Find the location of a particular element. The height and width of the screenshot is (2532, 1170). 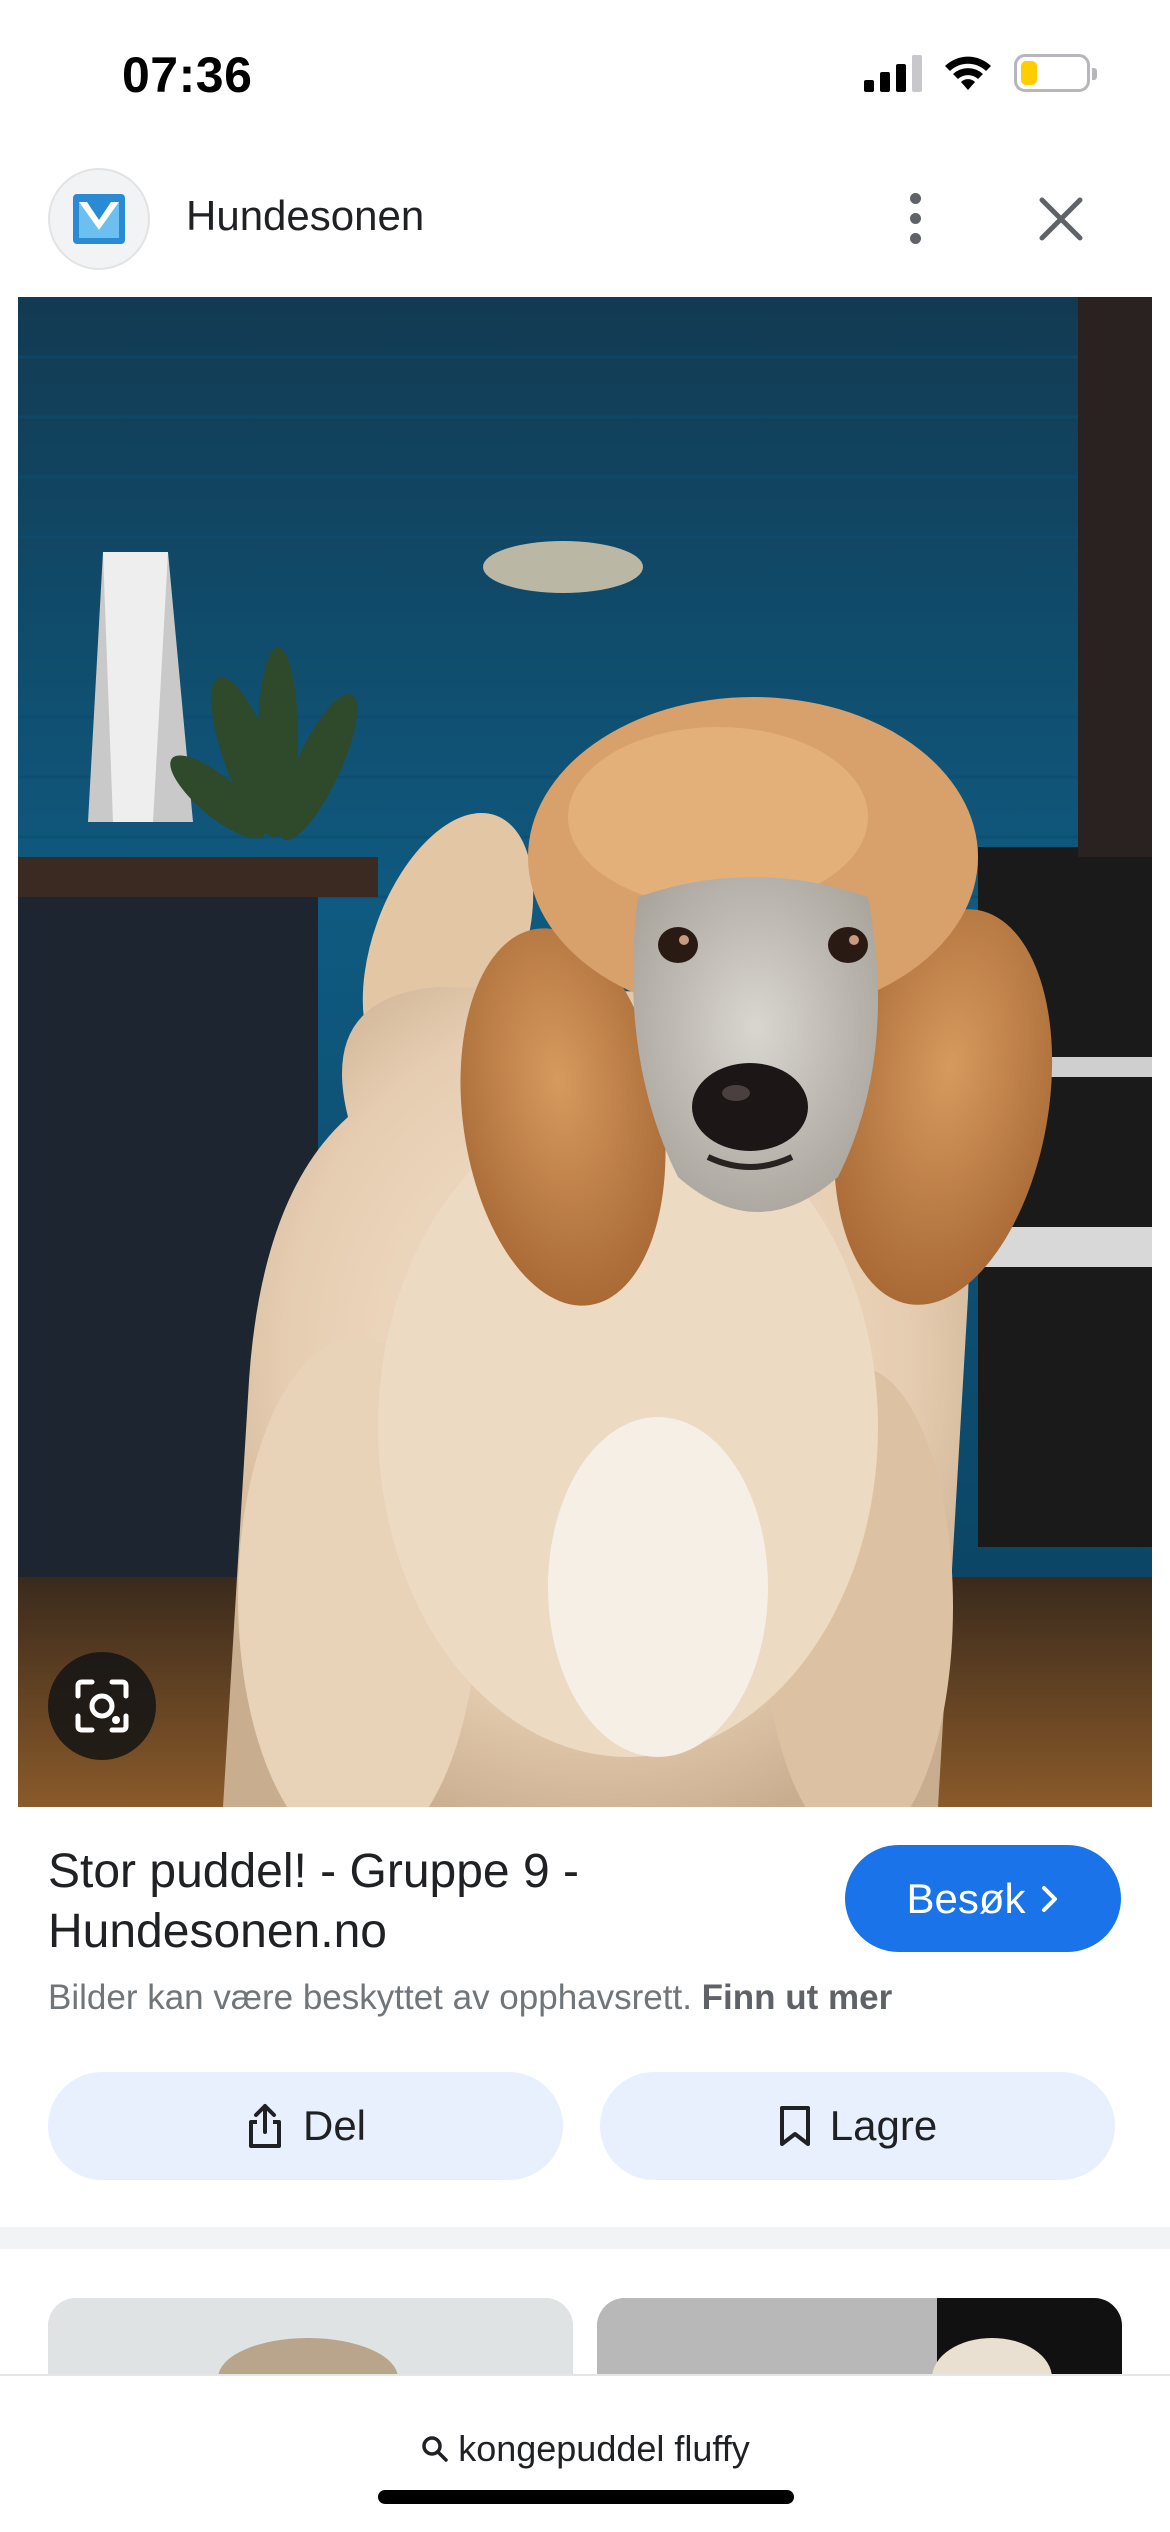

more-vert-icon is located at coordinates (915, 218).